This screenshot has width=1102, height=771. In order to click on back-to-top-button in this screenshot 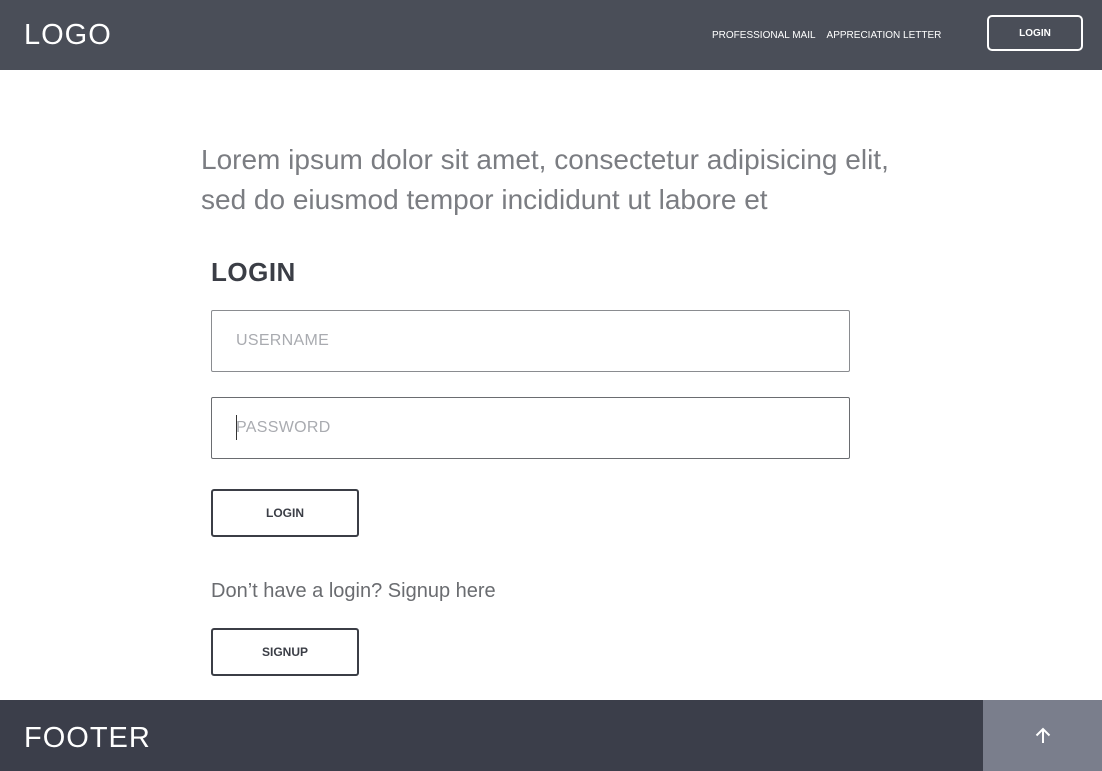, I will do `click(1042, 735)`.